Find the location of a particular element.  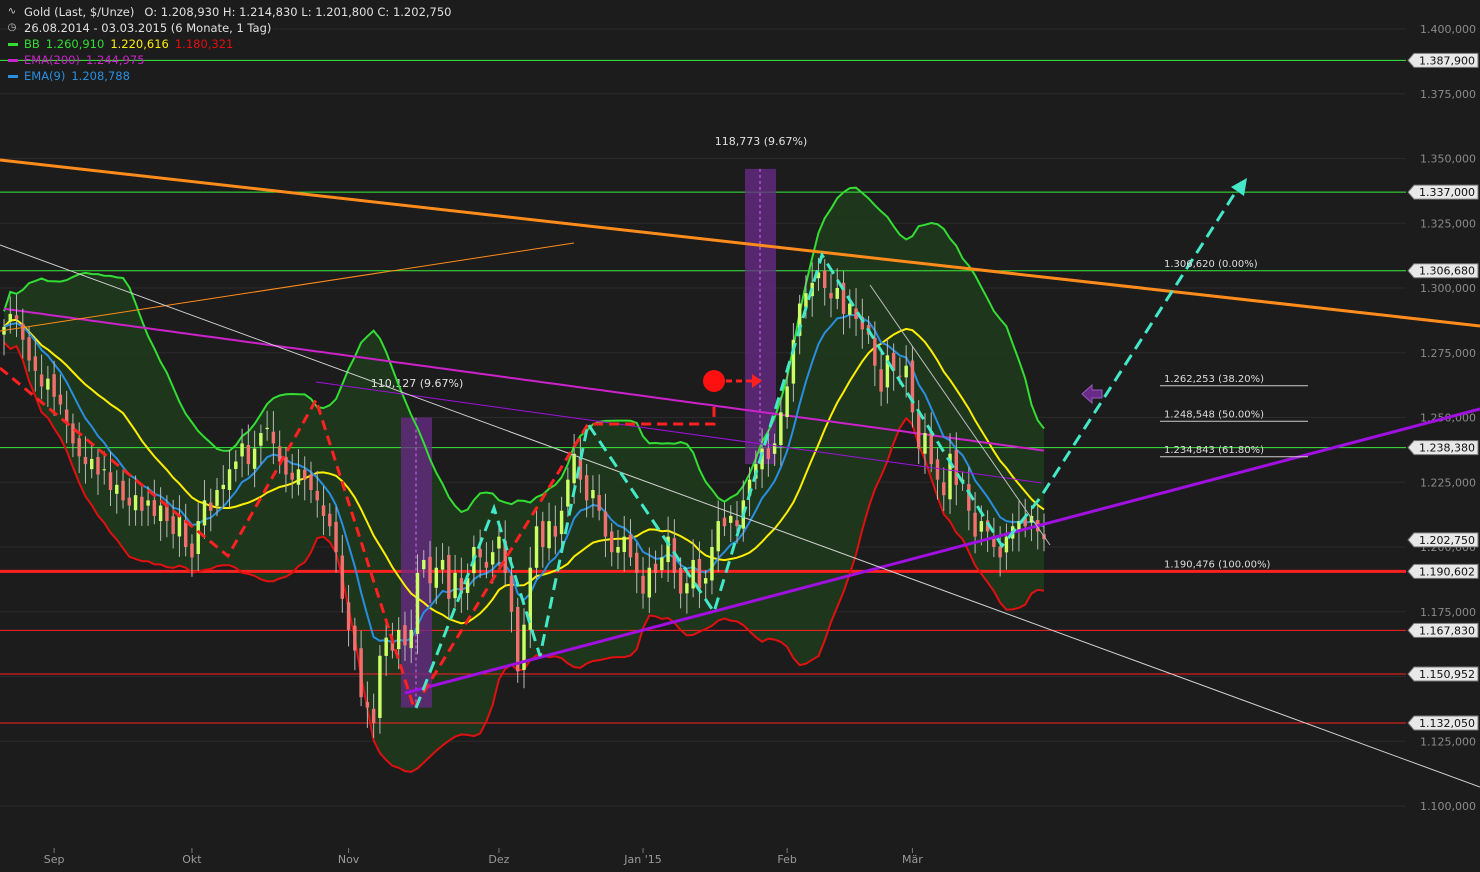

x-axis: Sep Okt Nov Dez Jan '15 Feb Mär is located at coordinates (483, 857).